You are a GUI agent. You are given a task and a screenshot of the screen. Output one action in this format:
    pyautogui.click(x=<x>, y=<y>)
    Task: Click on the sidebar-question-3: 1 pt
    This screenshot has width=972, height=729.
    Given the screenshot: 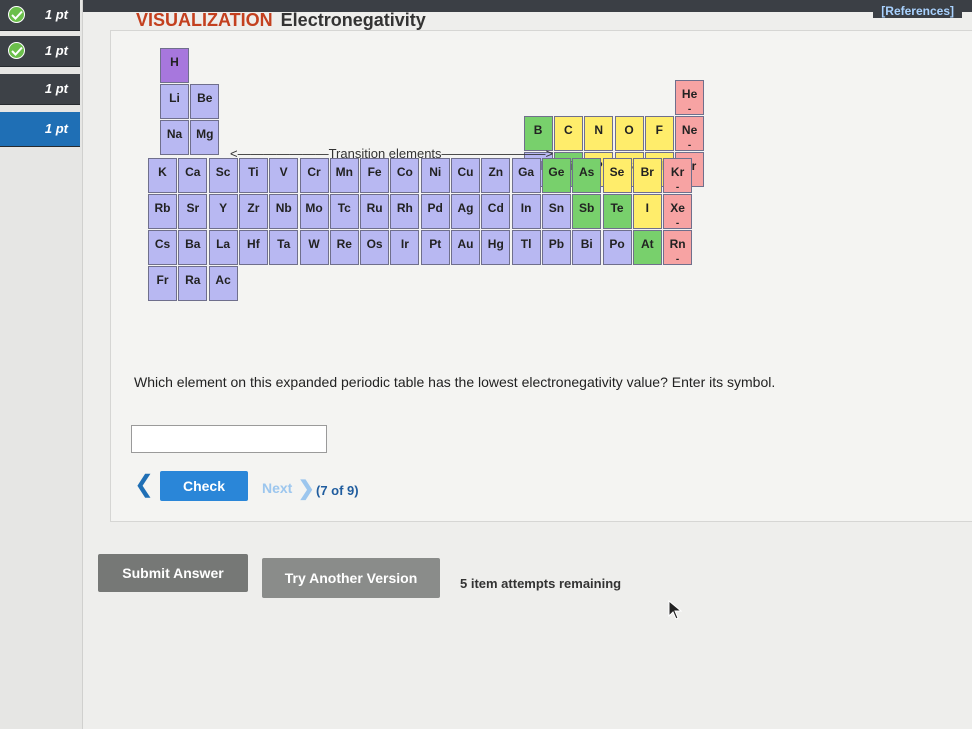 What is the action you would take?
    pyautogui.click(x=40, y=89)
    